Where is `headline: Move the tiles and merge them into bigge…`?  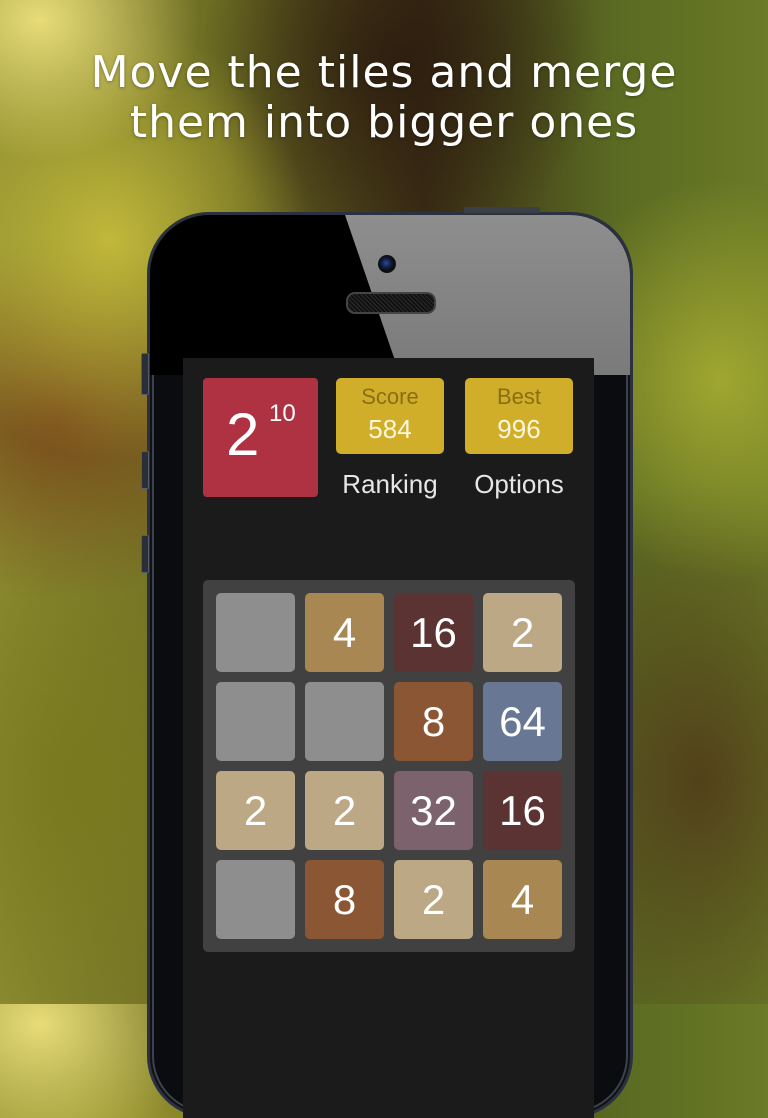
headline: Move the tiles and merge them into bigge… is located at coordinates (384, 98).